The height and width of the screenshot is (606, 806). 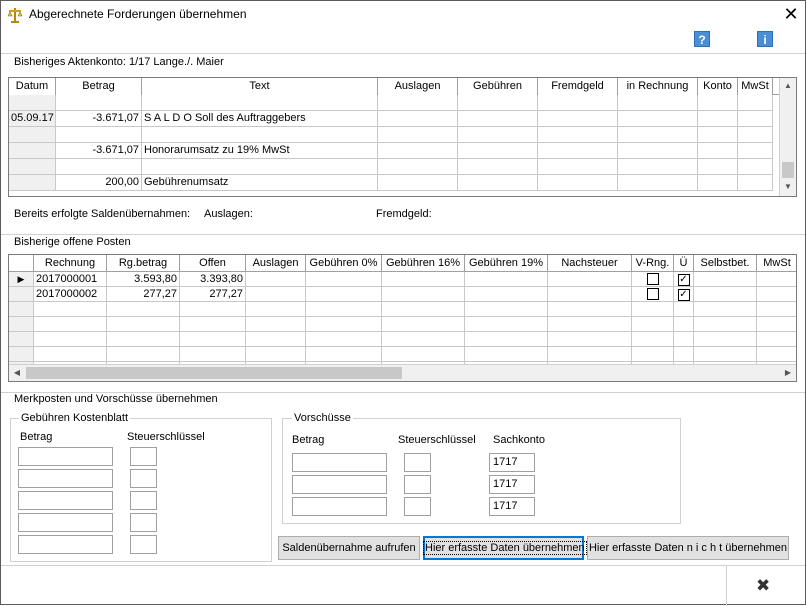 What do you see at coordinates (138, 14) in the screenshot?
I see `window-title: Abgerechnete Forderungen übernehmen` at bounding box center [138, 14].